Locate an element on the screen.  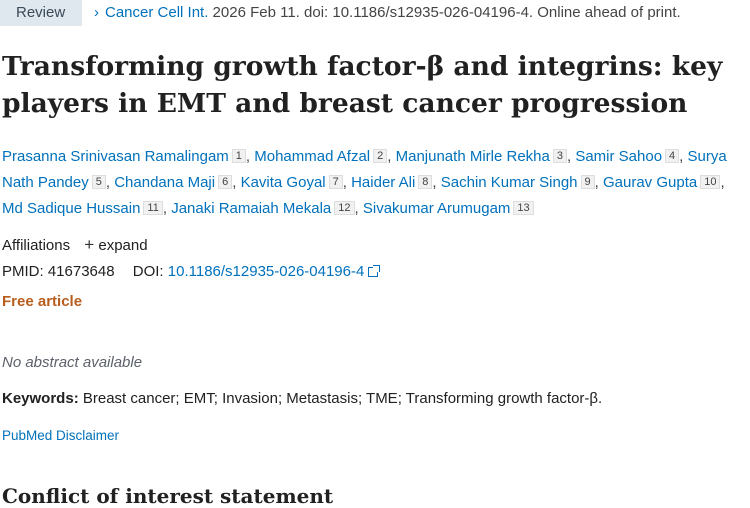
author-item: Prasanna Srinivasan Ramalingam 1 is located at coordinates (124, 156).